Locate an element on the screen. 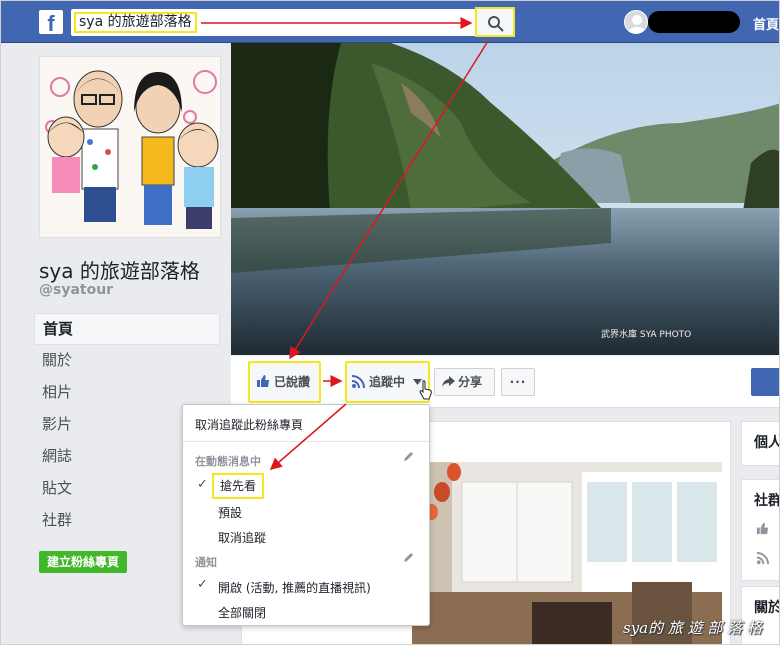 Image resolution: width=780 pixels, height=645 pixels. following-label: 追蹤中 is located at coordinates (387, 382).